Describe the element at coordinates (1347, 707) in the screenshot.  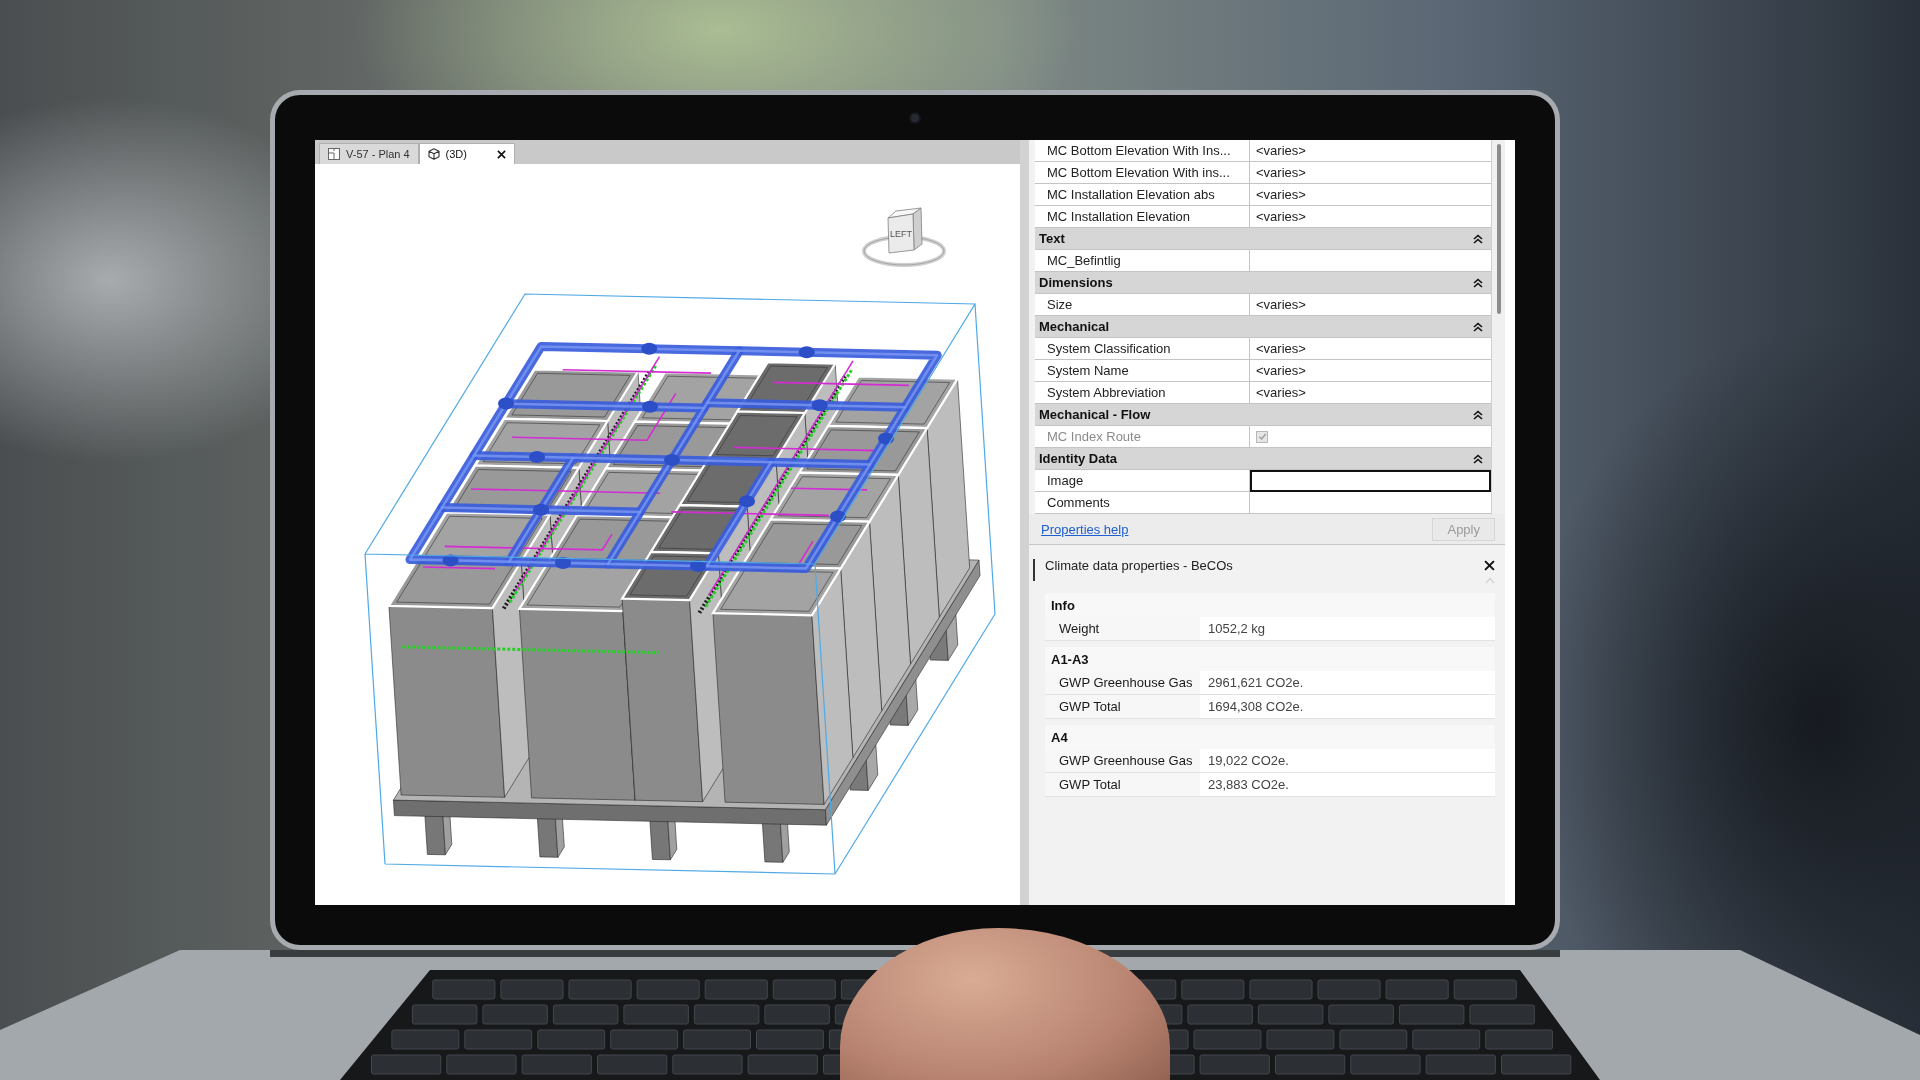
I see `property-value: 1694,308 CO2e.` at that location.